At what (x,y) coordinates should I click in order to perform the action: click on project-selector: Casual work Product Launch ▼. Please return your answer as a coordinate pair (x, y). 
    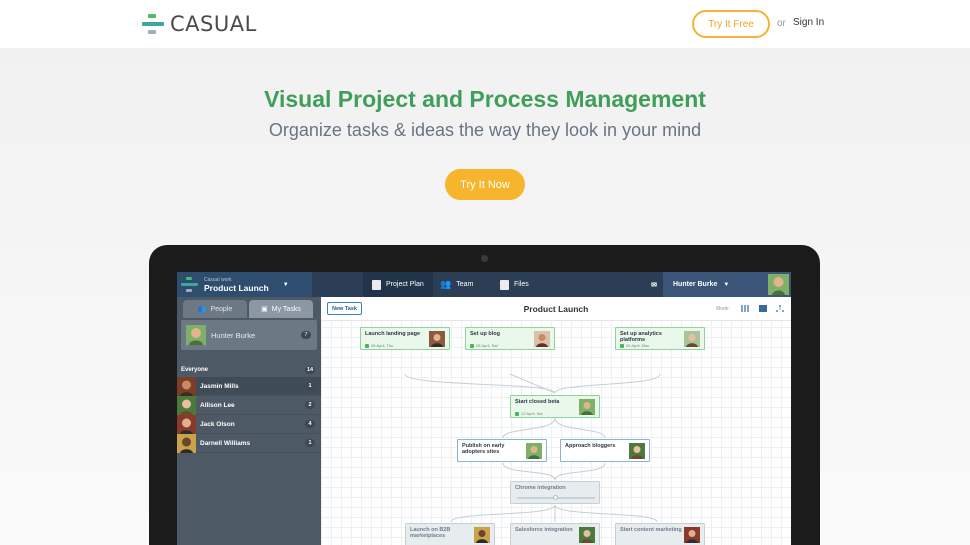
    Looking at the image, I should click on (244, 284).